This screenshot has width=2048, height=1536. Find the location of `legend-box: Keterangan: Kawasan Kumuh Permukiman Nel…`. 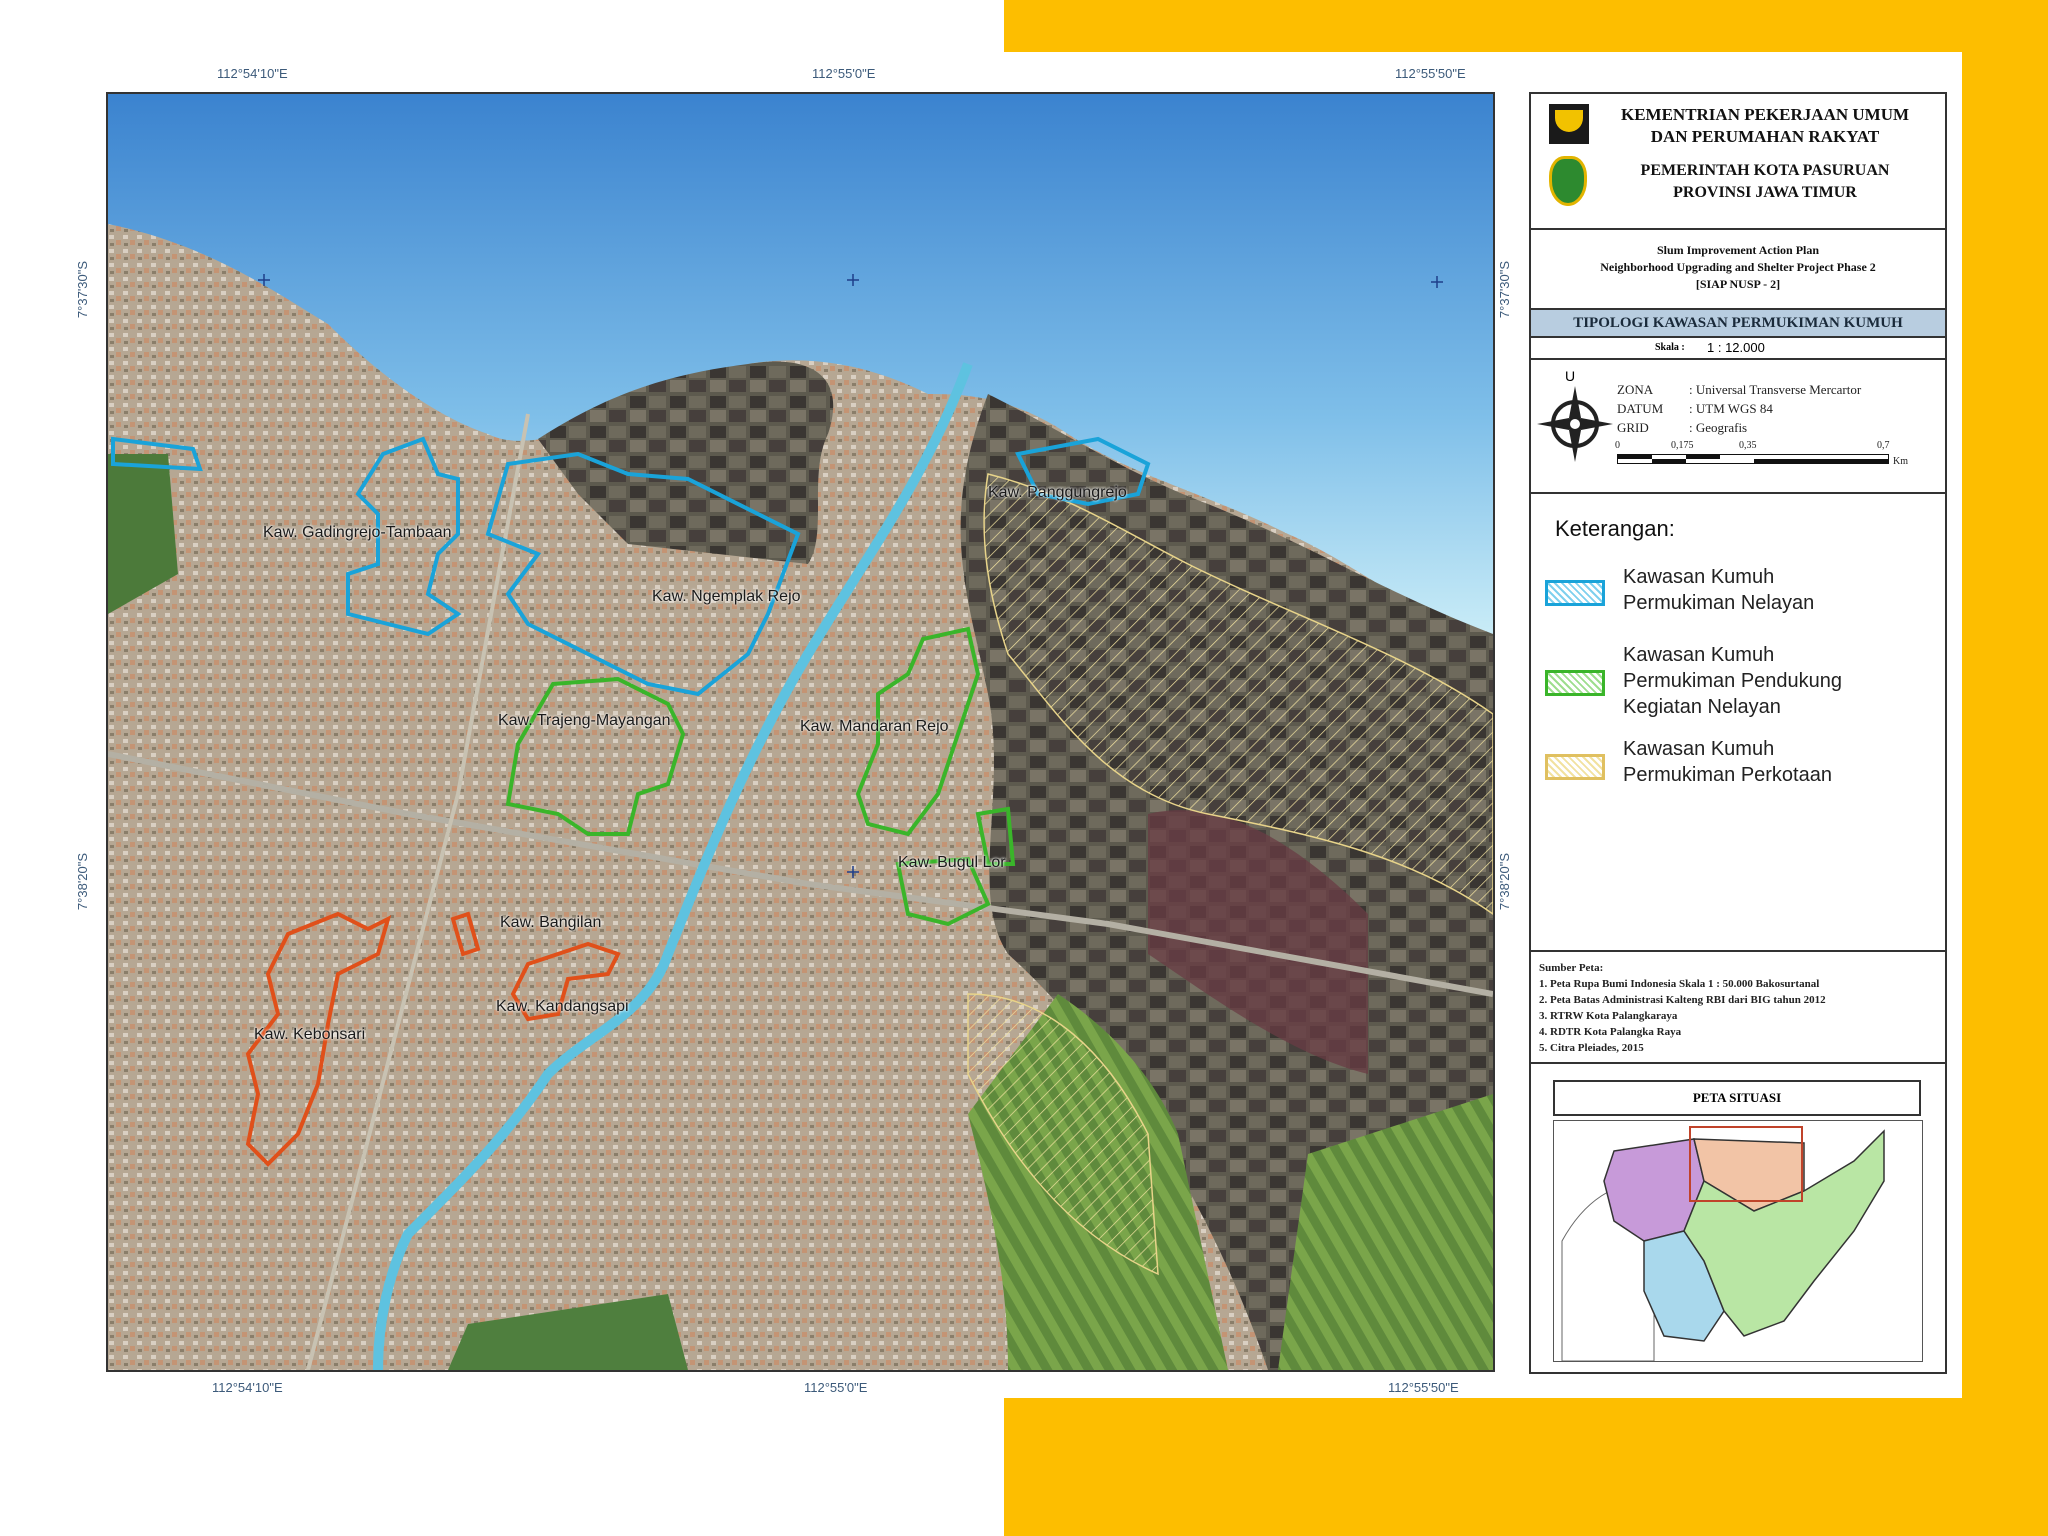

legend-box: Keterangan: Kawasan Kumuh Permukiman Nel… is located at coordinates (1738, 723).